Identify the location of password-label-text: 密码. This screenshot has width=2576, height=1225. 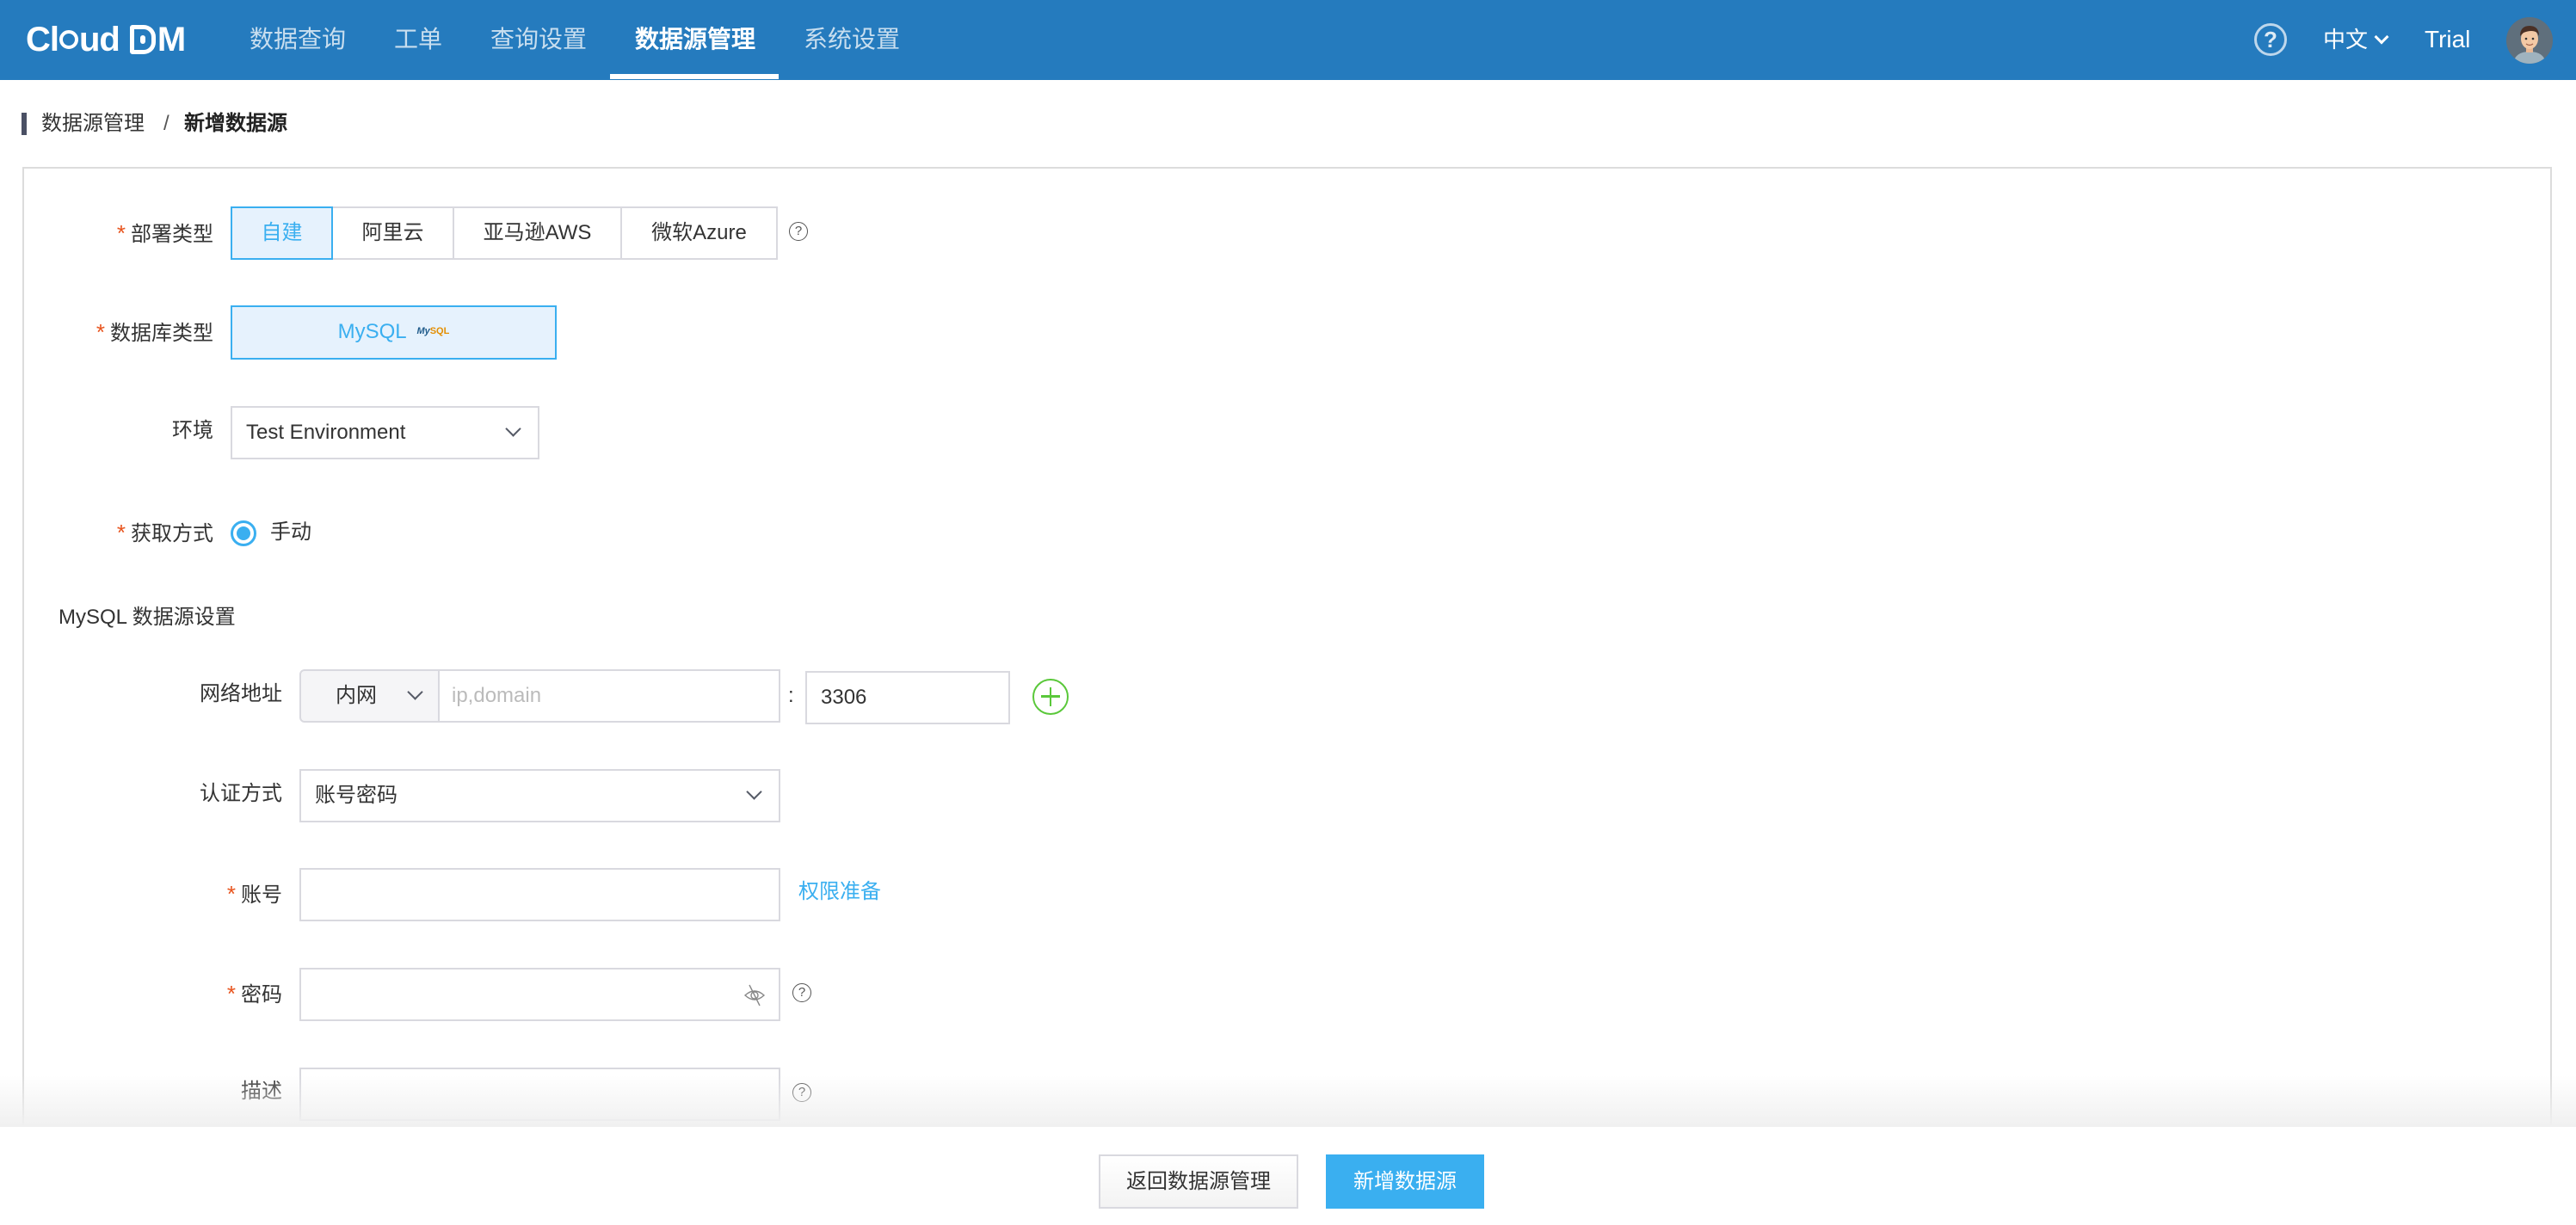
(262, 994).